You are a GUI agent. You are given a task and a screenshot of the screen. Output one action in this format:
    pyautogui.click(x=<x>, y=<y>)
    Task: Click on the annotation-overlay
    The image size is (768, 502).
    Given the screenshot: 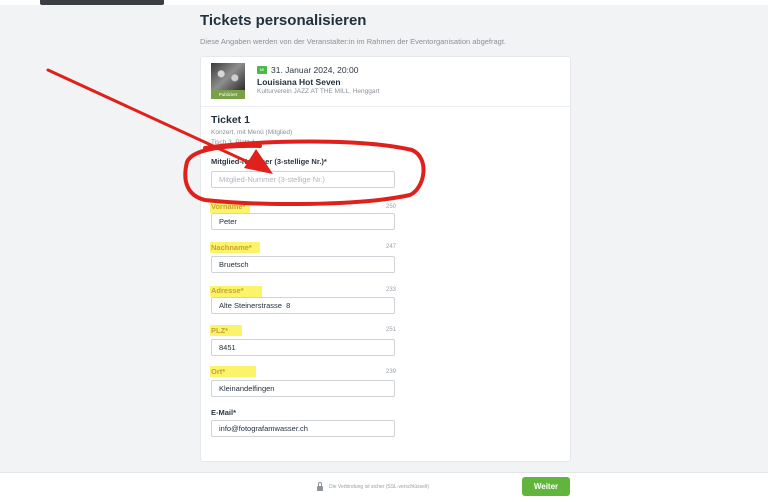 What is the action you would take?
    pyautogui.click(x=236, y=137)
    